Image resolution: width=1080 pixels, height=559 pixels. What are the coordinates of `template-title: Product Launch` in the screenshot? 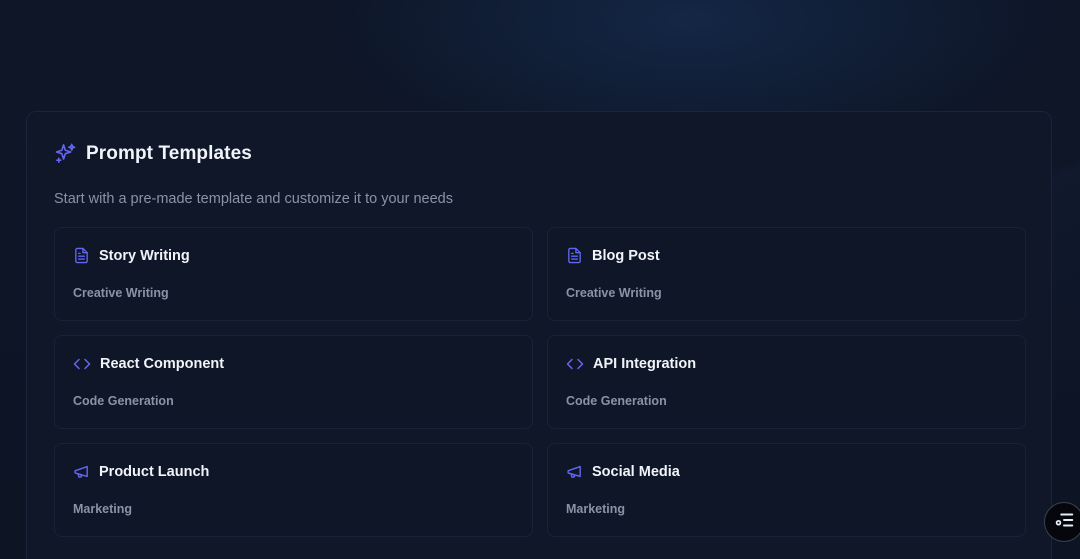 It's located at (154, 471).